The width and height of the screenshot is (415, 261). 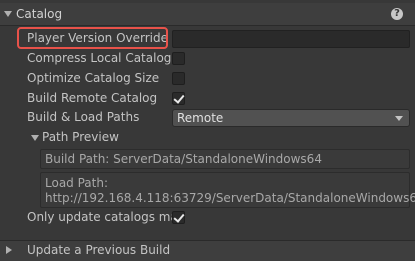 I want to click on player-version-override-input, so click(x=291, y=39).